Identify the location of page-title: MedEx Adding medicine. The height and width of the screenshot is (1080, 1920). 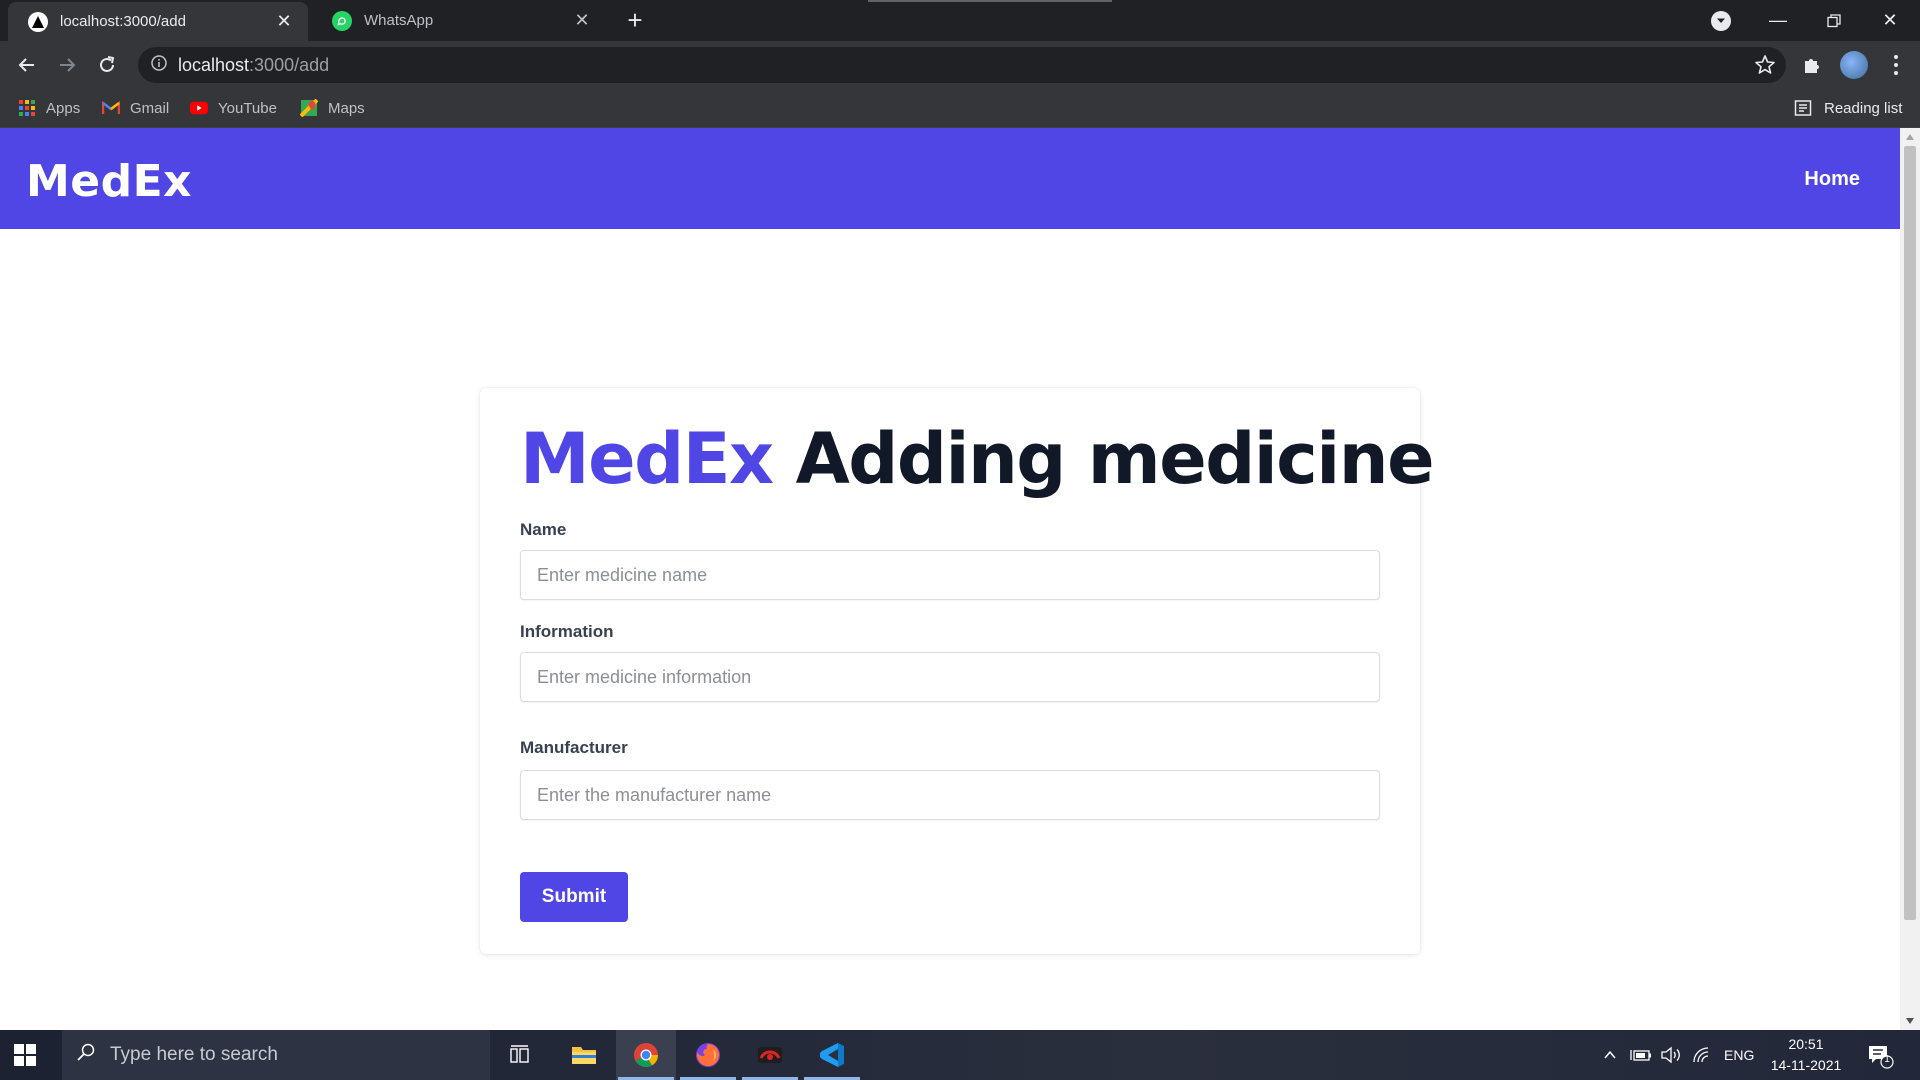
(977, 459).